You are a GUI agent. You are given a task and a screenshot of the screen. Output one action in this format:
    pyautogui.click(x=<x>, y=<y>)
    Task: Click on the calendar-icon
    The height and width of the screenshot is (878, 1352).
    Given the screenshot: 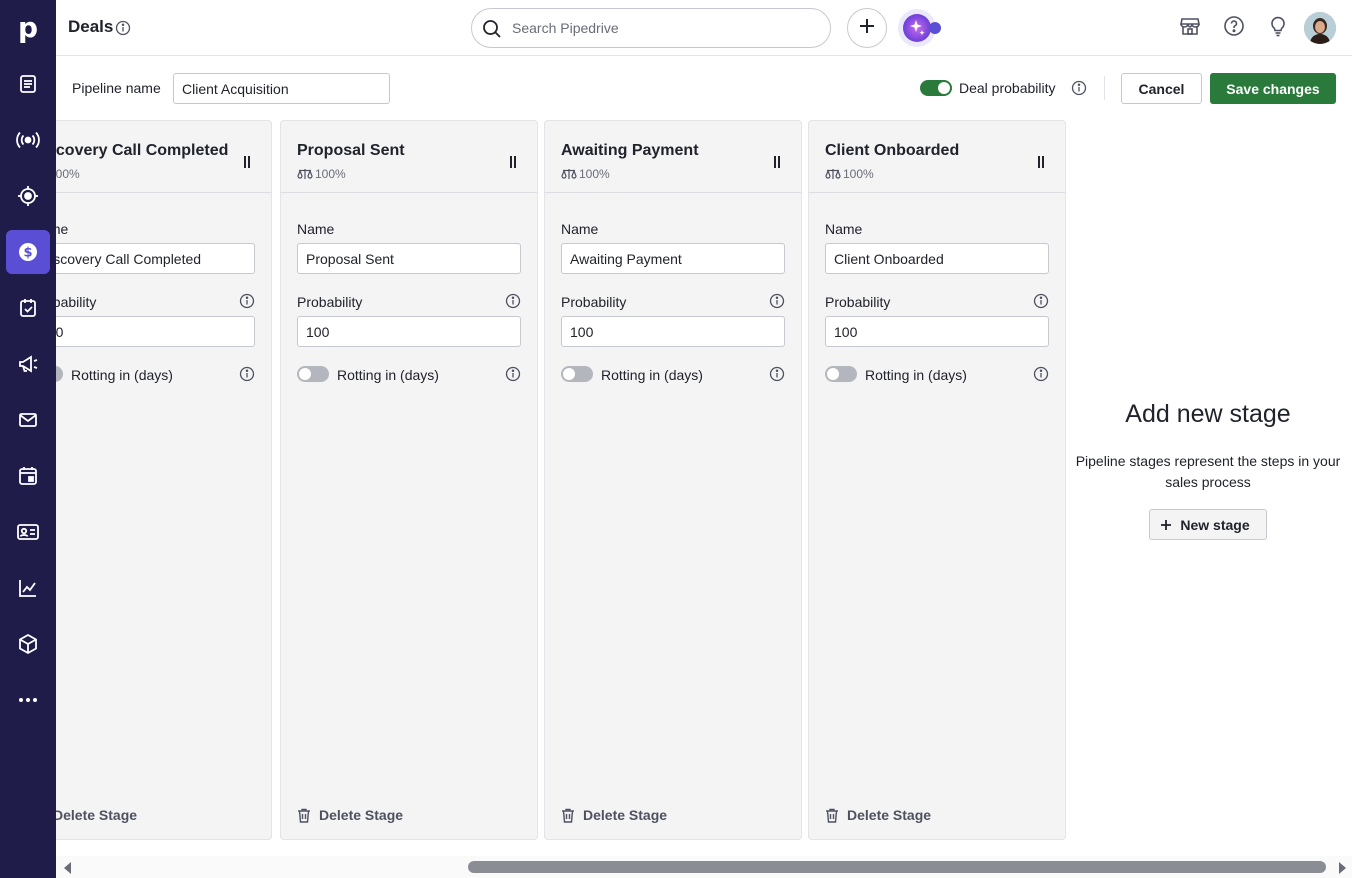 What is the action you would take?
    pyautogui.click(x=28, y=476)
    